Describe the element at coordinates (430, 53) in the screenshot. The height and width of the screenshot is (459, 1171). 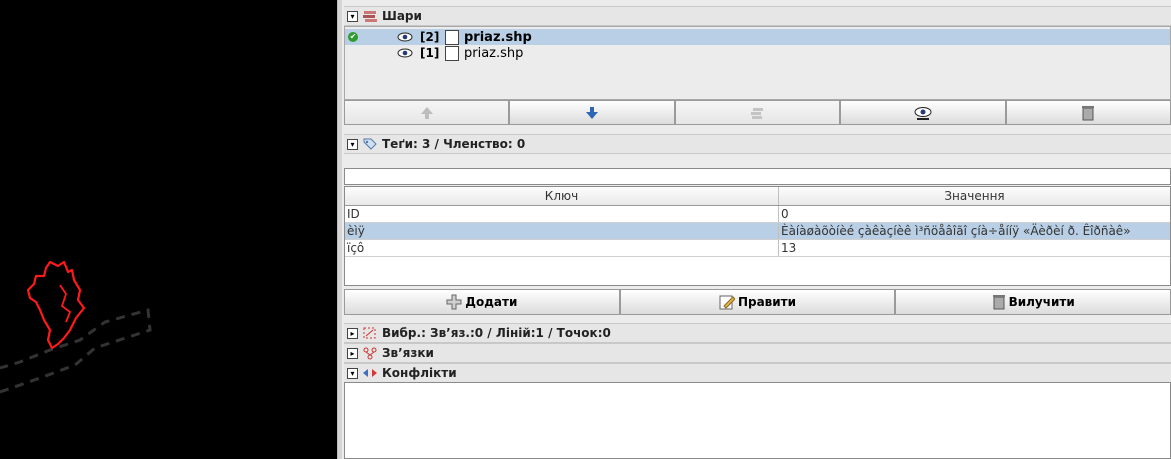
I see `layer-index: [1]` at that location.